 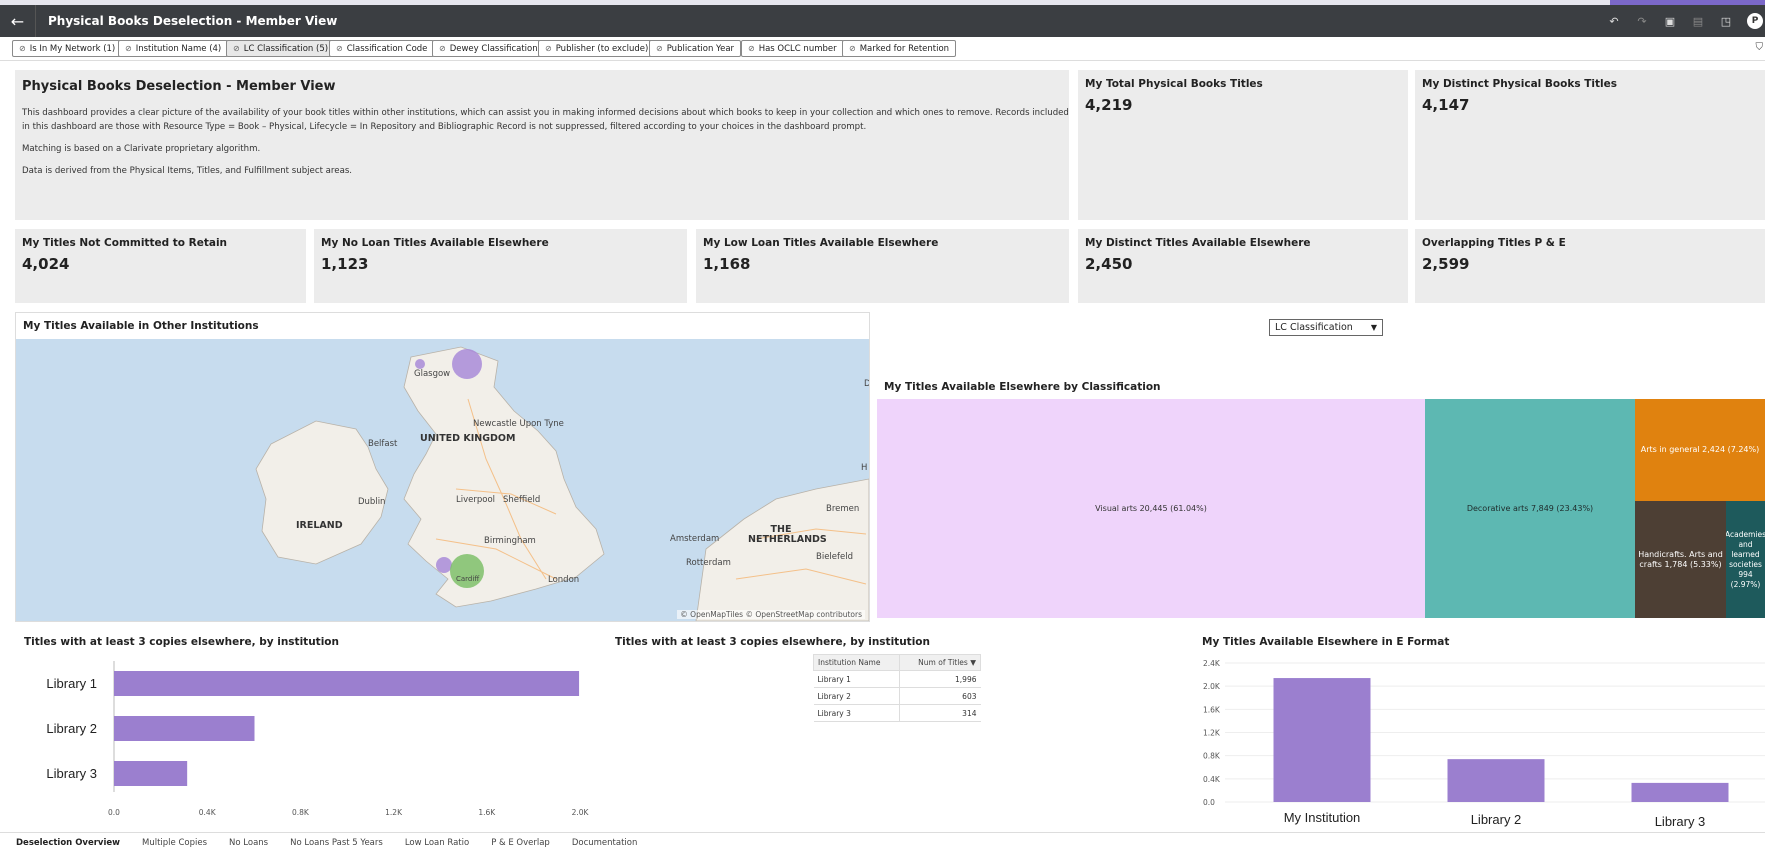 What do you see at coordinates (468, 438) in the screenshot?
I see `map-label: UNITED KINGDOM` at bounding box center [468, 438].